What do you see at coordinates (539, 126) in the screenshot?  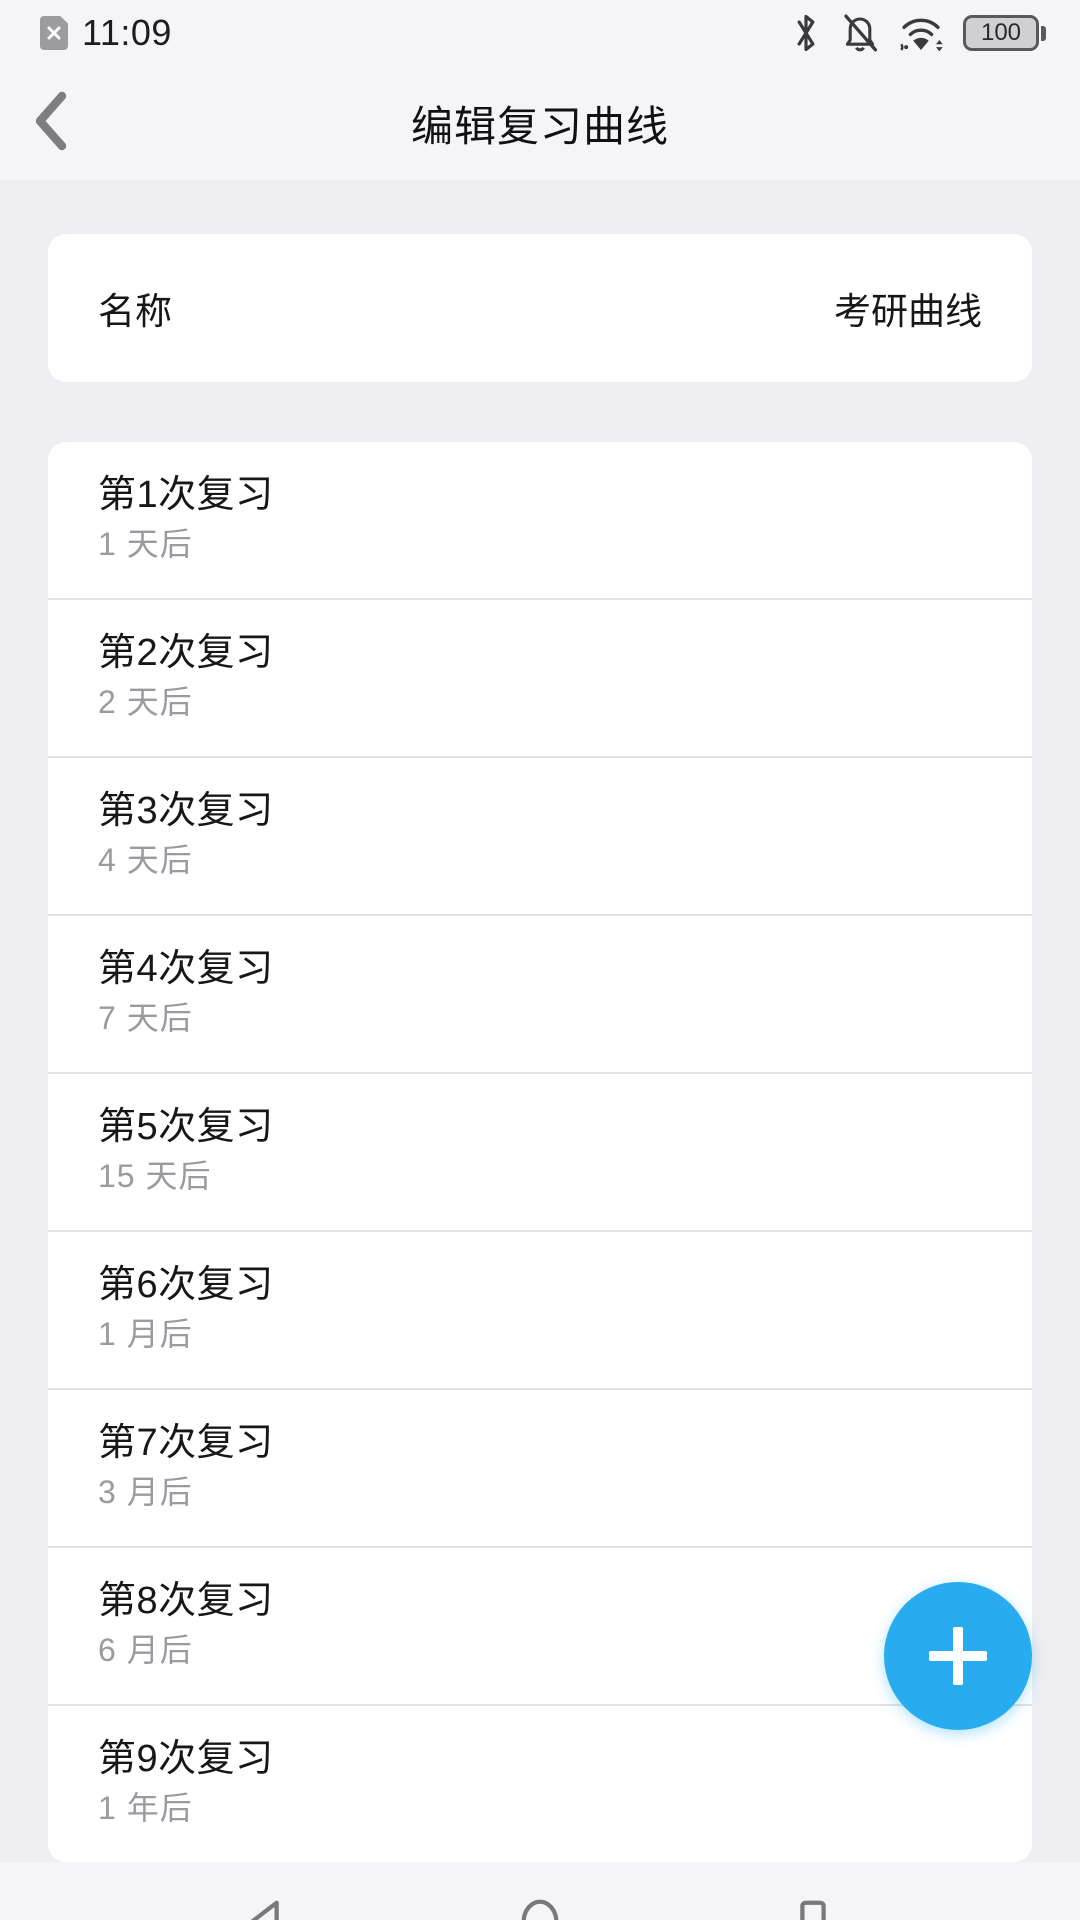 I see `page-title: 编辑复习曲线` at bounding box center [539, 126].